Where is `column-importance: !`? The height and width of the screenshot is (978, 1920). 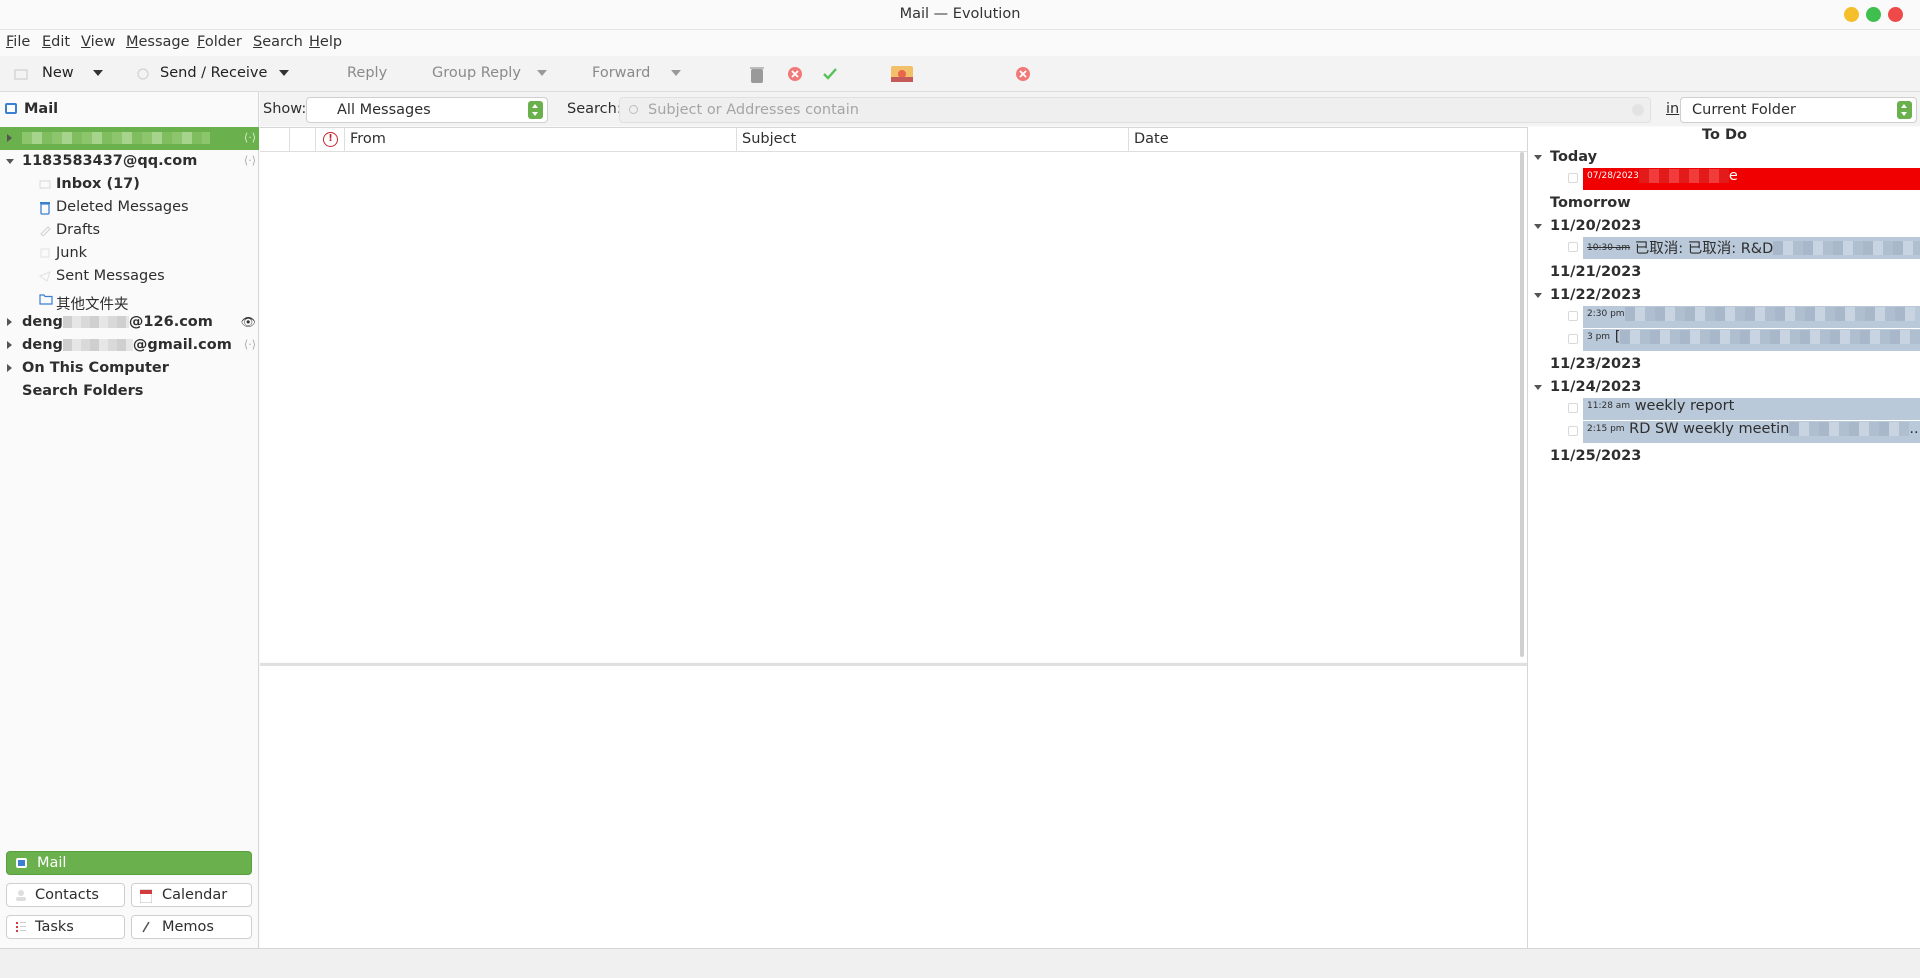
column-importance: ! is located at coordinates (329, 140).